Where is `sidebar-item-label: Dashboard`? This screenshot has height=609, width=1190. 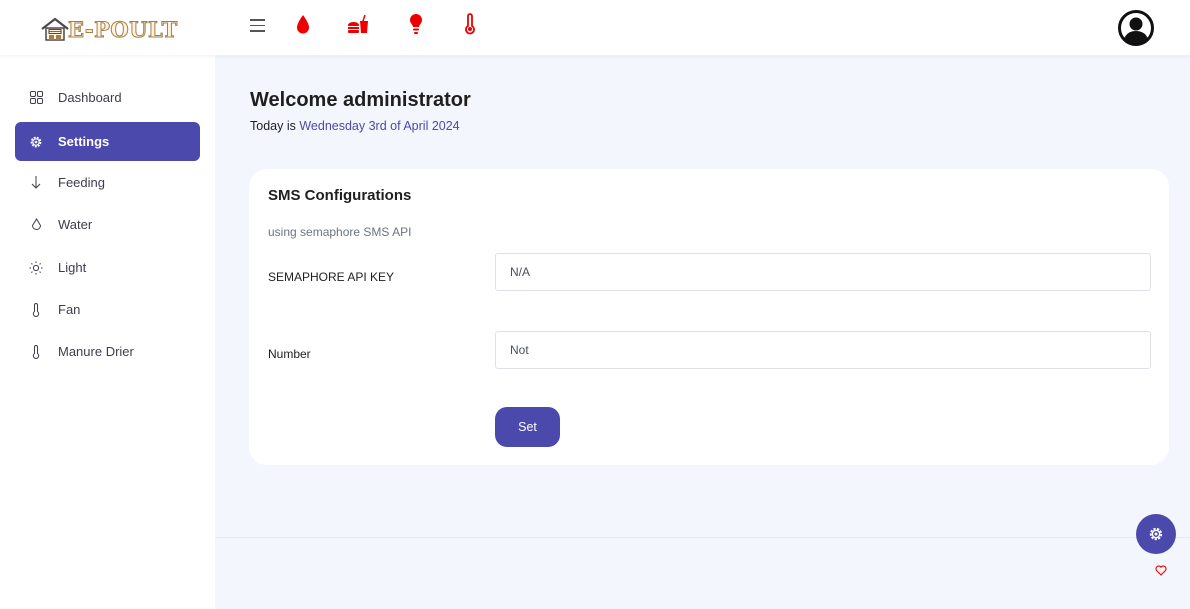 sidebar-item-label: Dashboard is located at coordinates (90, 97).